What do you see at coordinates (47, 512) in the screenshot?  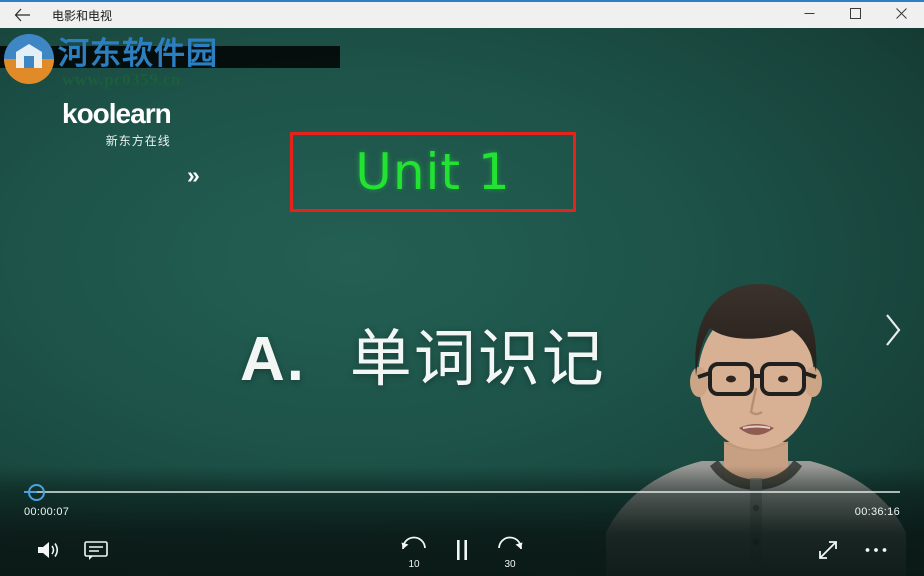 I see `current-time-label: 00:00:07` at bounding box center [47, 512].